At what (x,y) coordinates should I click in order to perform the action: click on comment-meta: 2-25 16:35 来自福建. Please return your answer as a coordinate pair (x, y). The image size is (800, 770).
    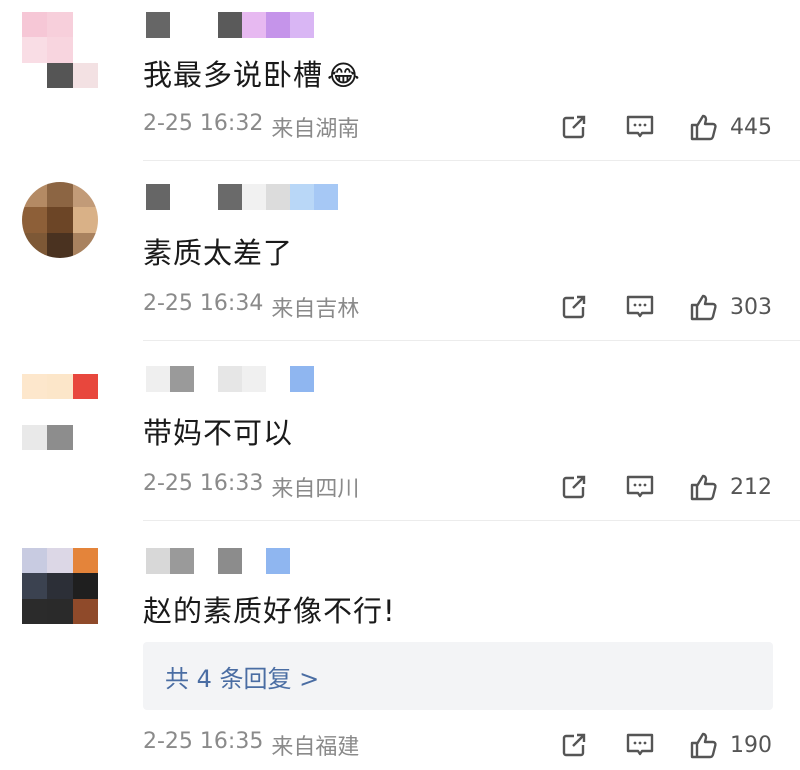
    Looking at the image, I should click on (251, 745).